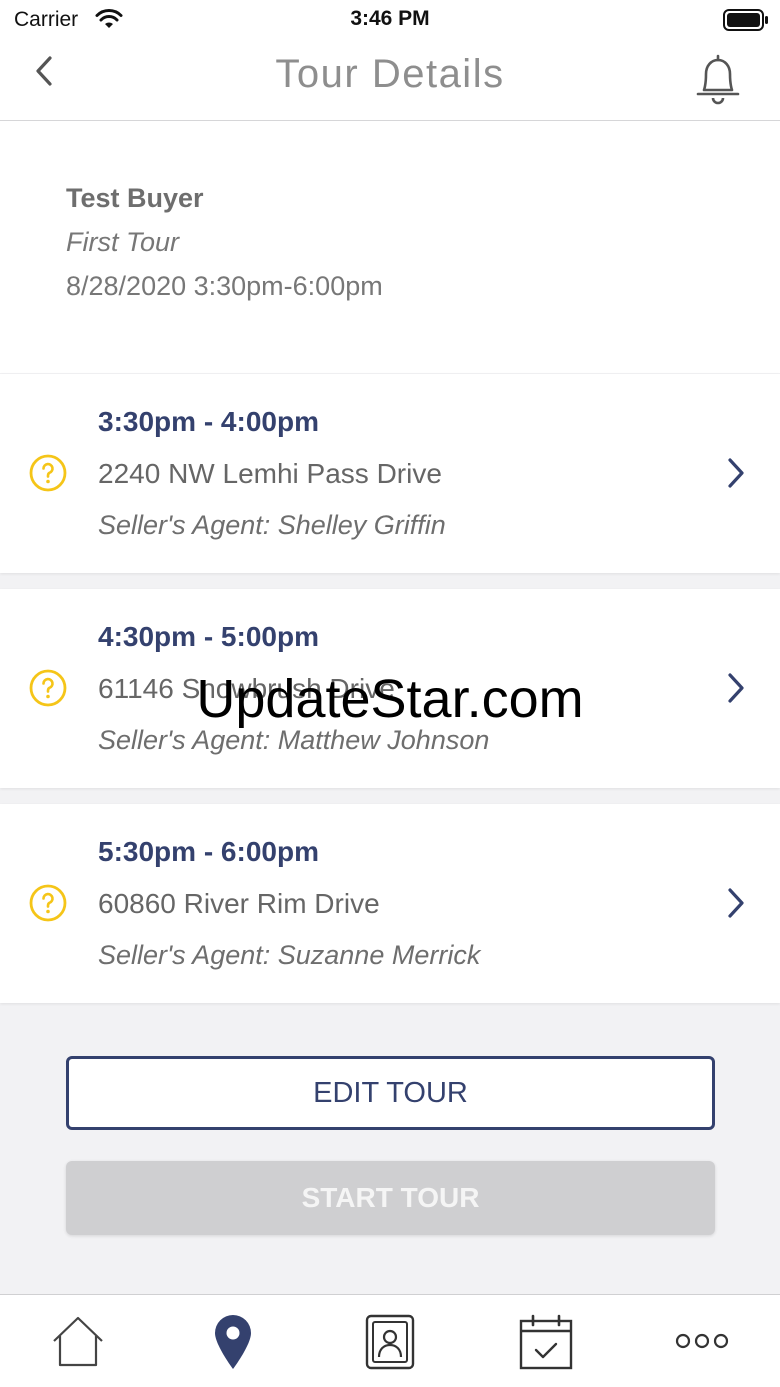 This screenshot has width=780, height=1387. What do you see at coordinates (208, 636) in the screenshot?
I see `stop-time: 4:30pm - 5:00pm` at bounding box center [208, 636].